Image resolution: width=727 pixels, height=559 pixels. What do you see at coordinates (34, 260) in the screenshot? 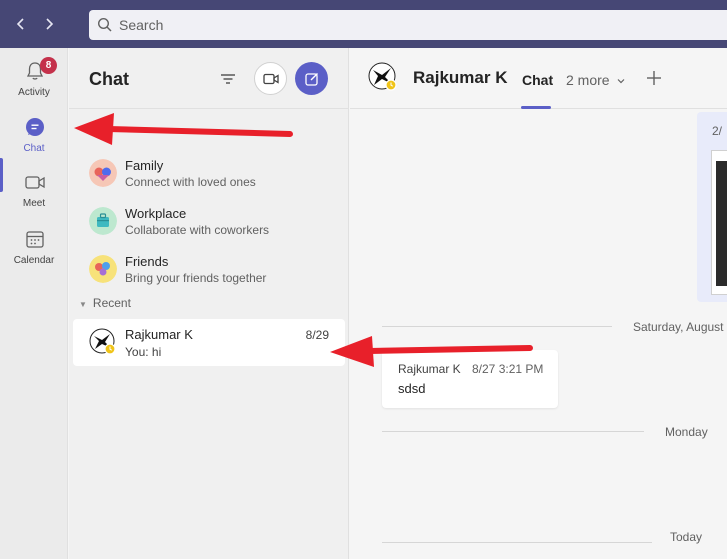
I see `rail-label-calendar: Calendar` at bounding box center [34, 260].